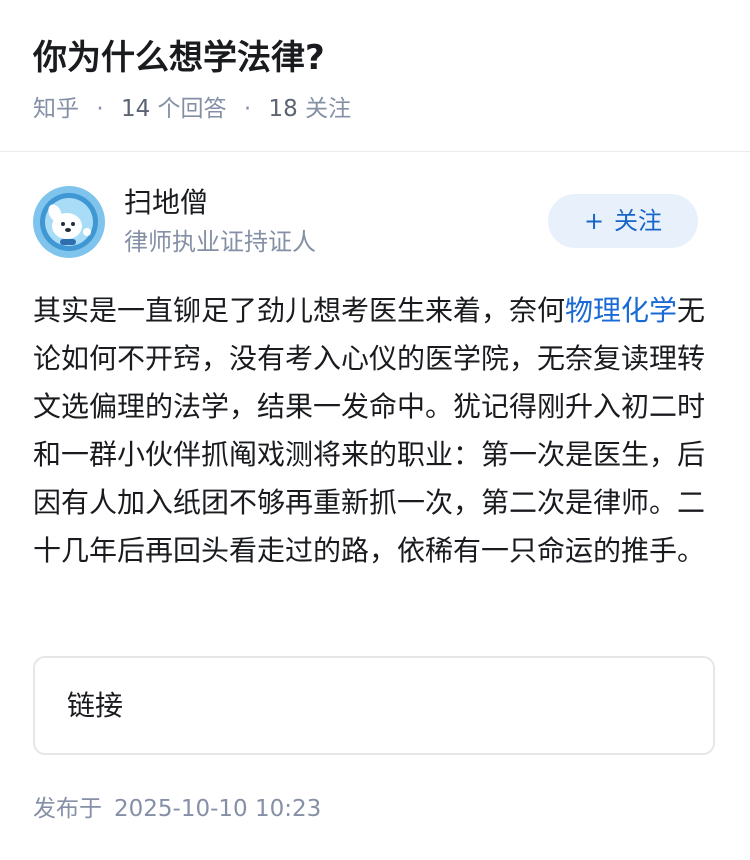 The image size is (750, 860). What do you see at coordinates (638, 221) in the screenshot?
I see `follow-label: 关注` at bounding box center [638, 221].